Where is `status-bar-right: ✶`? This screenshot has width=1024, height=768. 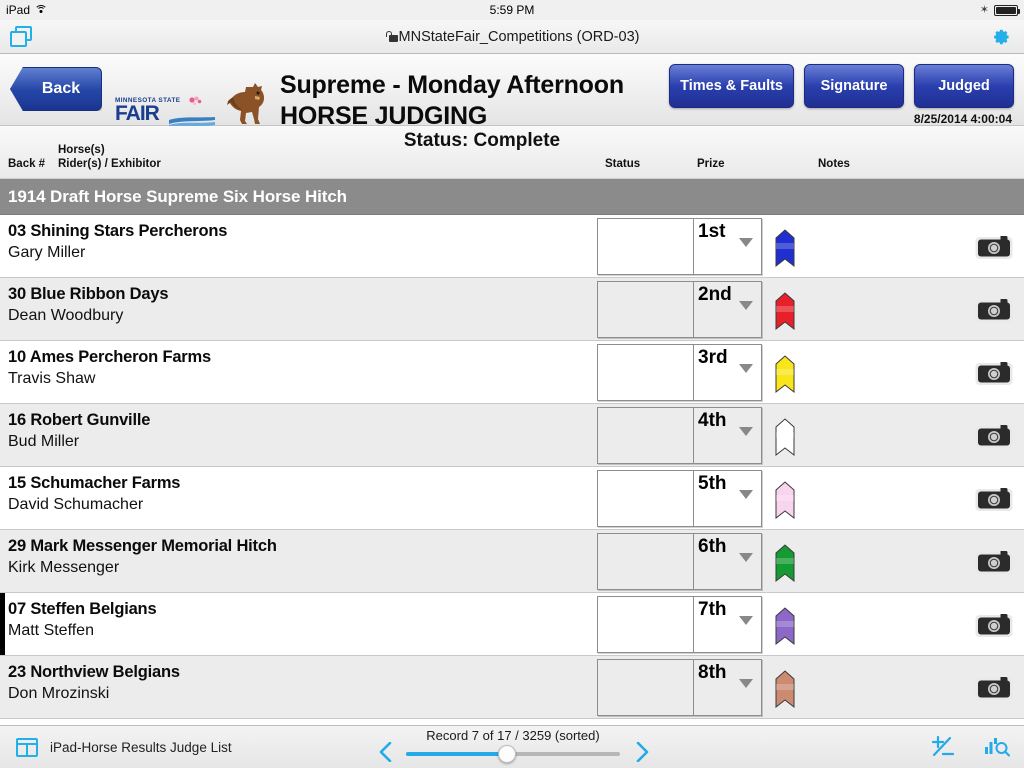
status-bar-right: ✶ is located at coordinates (1000, 10).